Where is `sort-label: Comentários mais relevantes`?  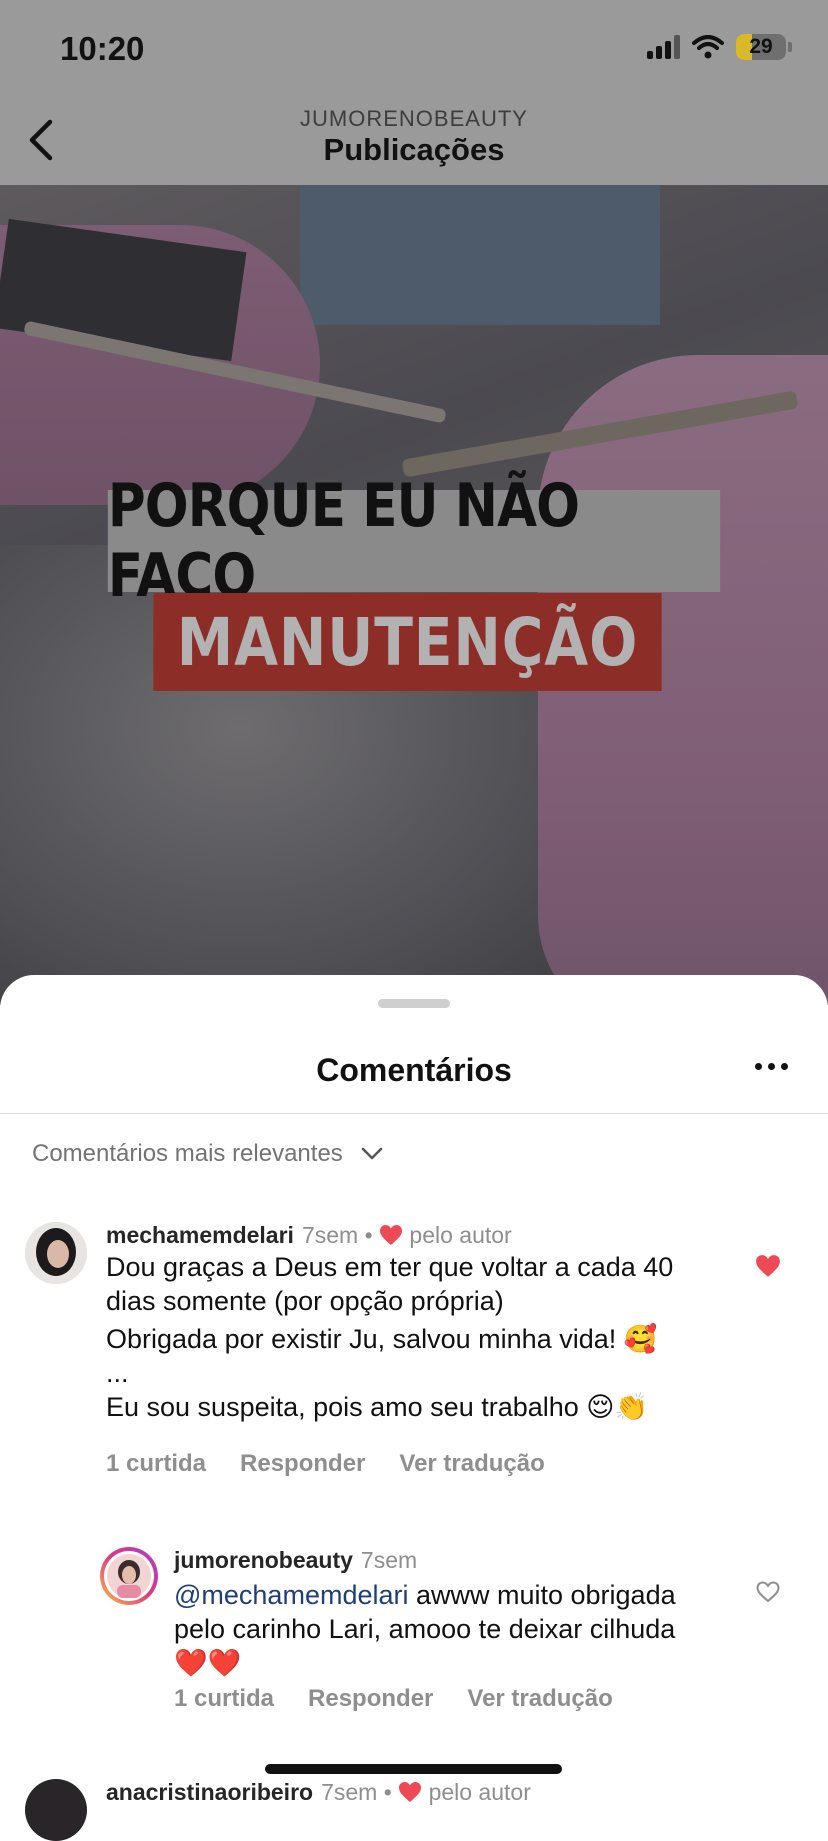
sort-label: Comentários mais relevantes is located at coordinates (187, 1153).